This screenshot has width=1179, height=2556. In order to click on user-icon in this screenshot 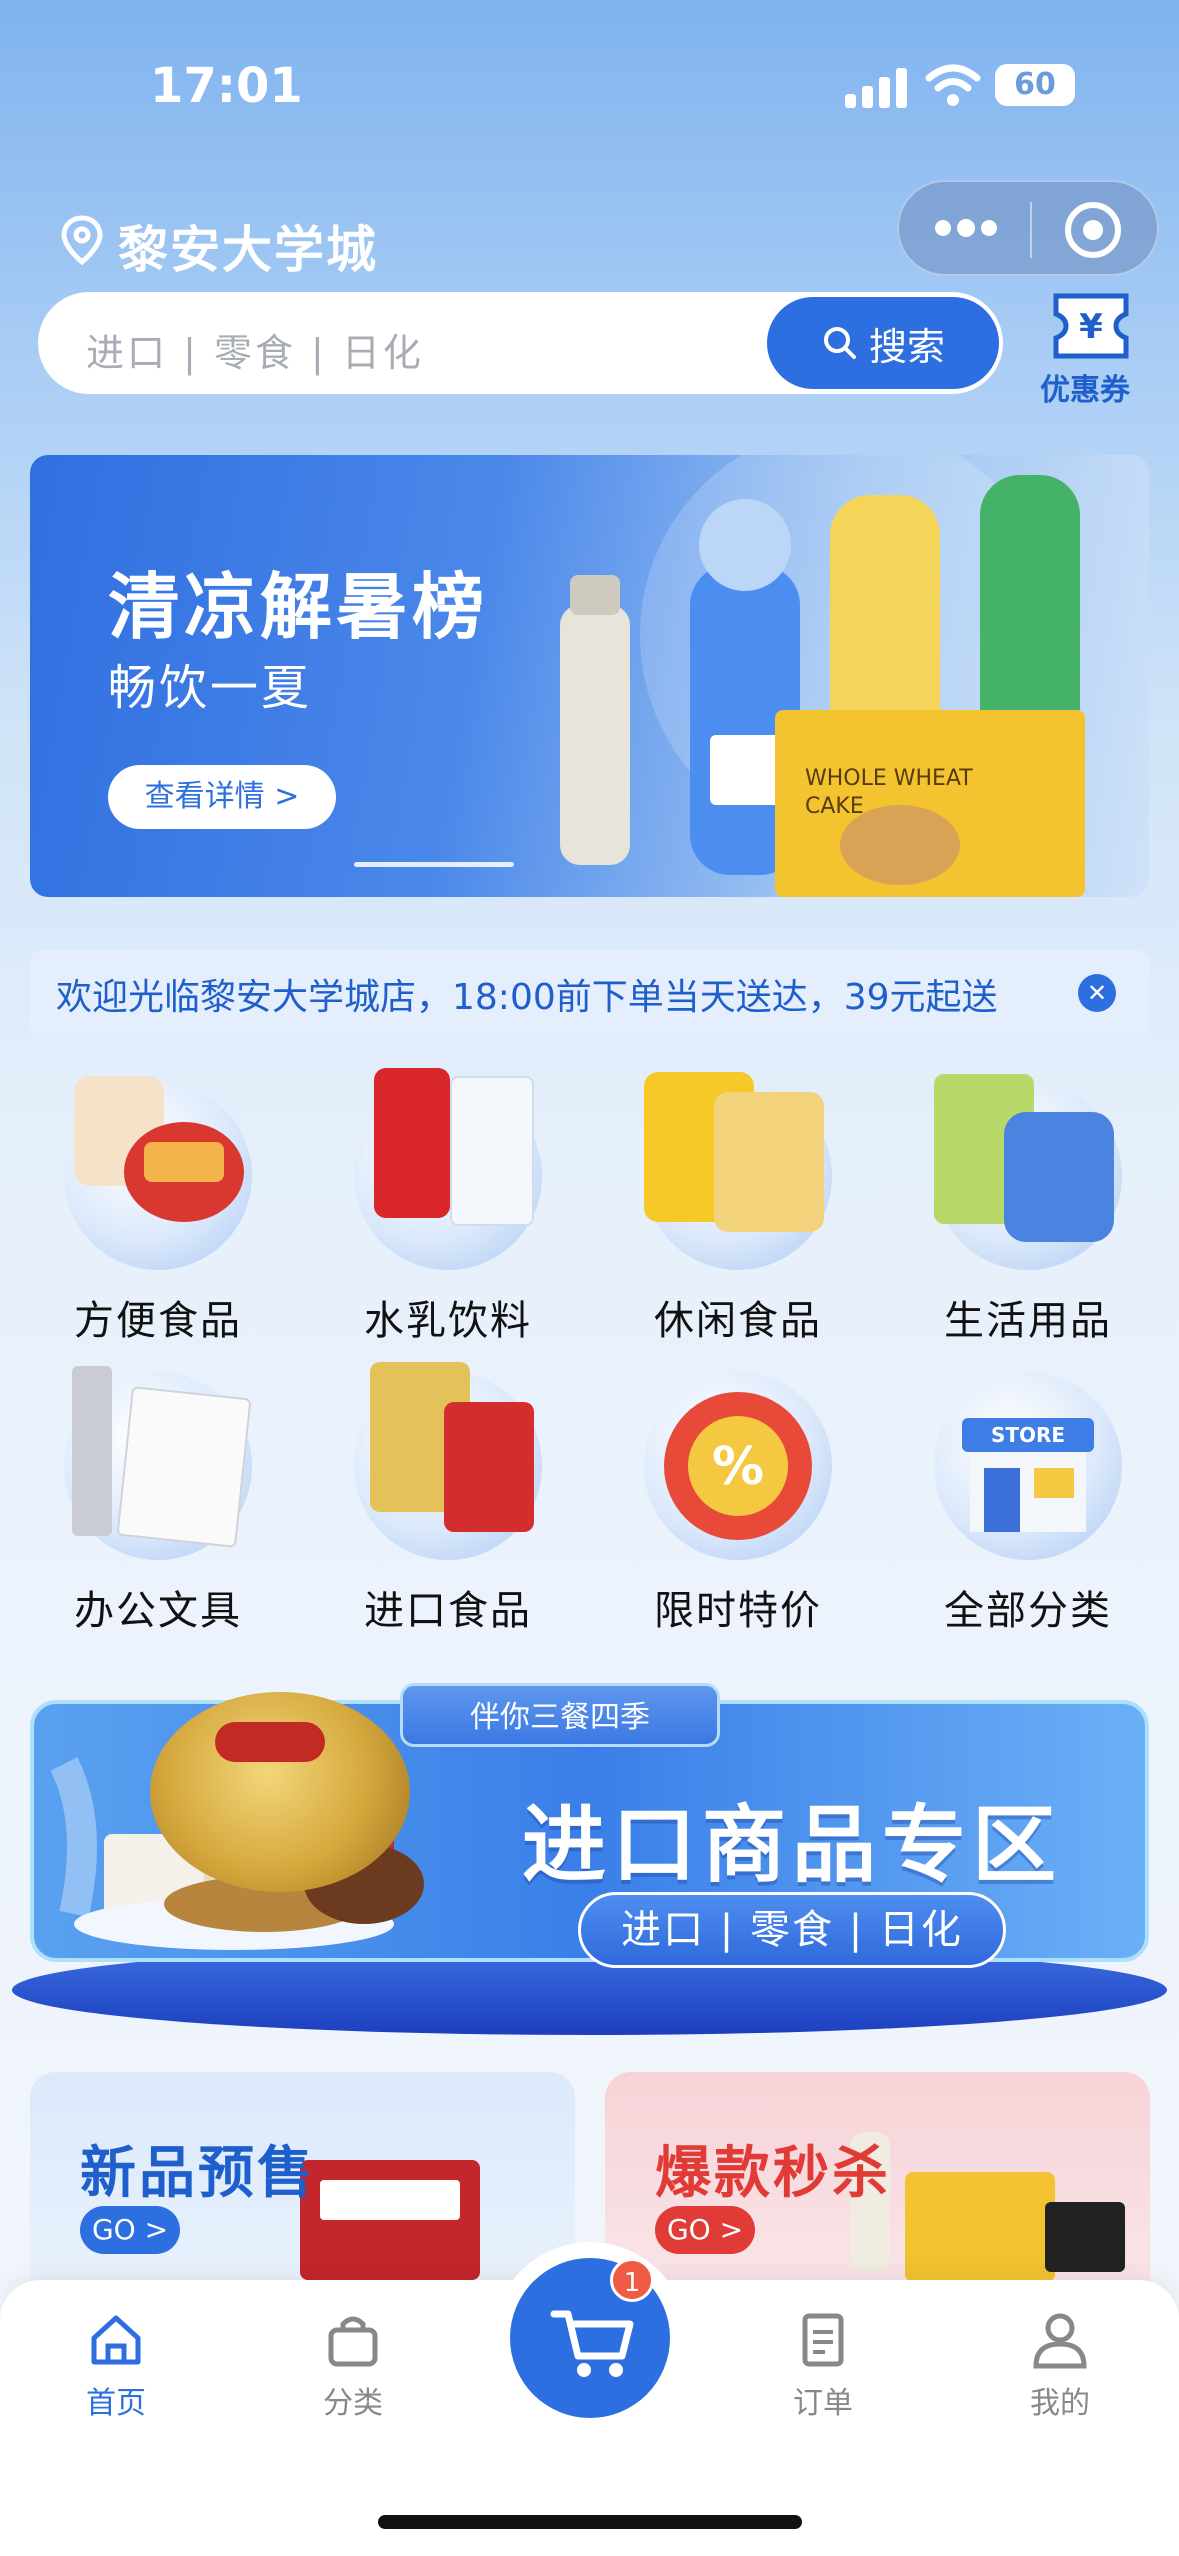, I will do `click(1060, 2341)`.